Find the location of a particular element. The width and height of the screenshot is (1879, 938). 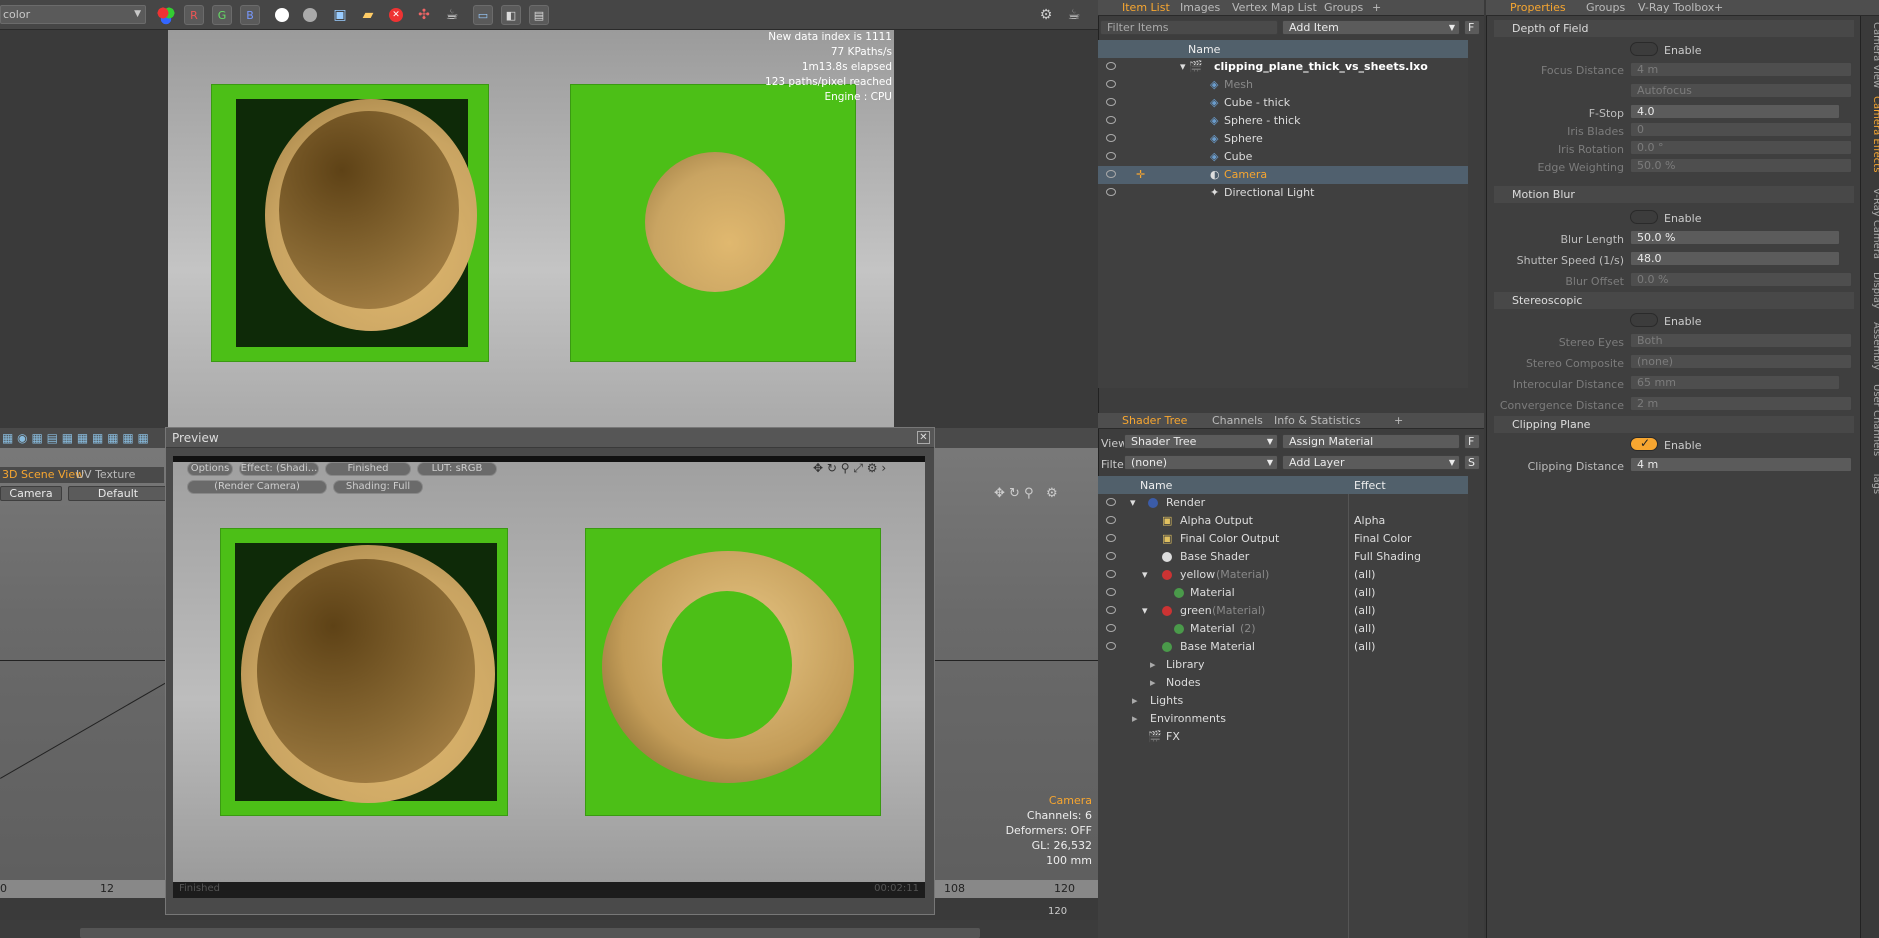

view-dropdown: Shader Tree ▼ is located at coordinates (1201, 441).